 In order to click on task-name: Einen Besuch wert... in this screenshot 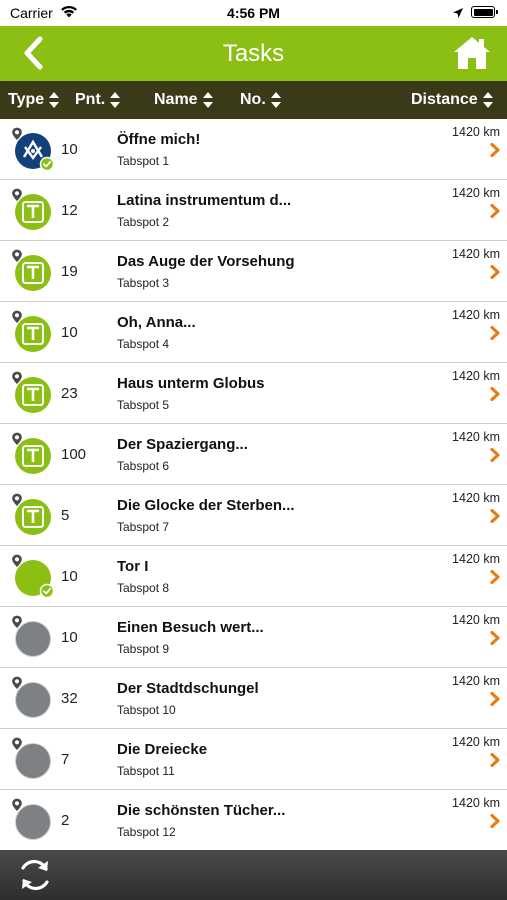, I will do `click(190, 627)`.